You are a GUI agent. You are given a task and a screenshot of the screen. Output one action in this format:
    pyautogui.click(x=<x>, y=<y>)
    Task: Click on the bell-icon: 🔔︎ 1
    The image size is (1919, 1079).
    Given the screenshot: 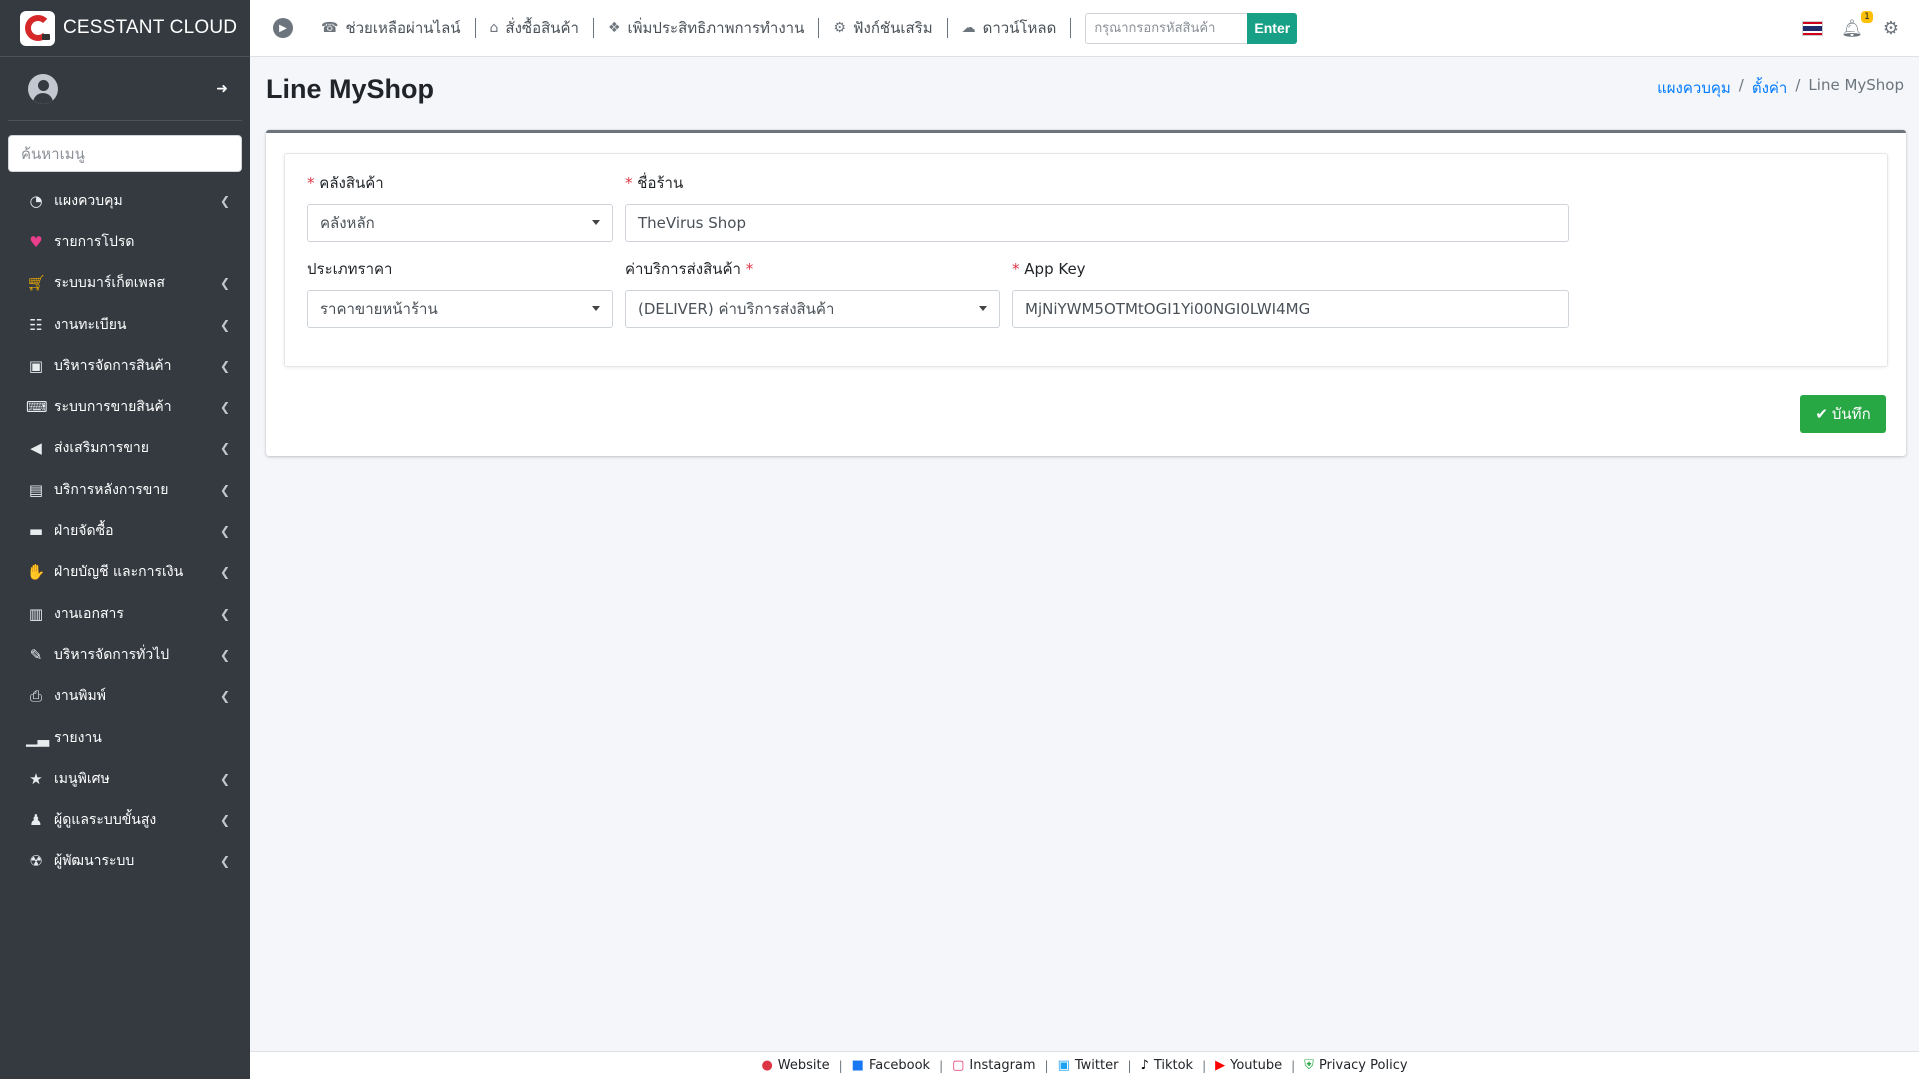 What is the action you would take?
    pyautogui.click(x=1857, y=24)
    